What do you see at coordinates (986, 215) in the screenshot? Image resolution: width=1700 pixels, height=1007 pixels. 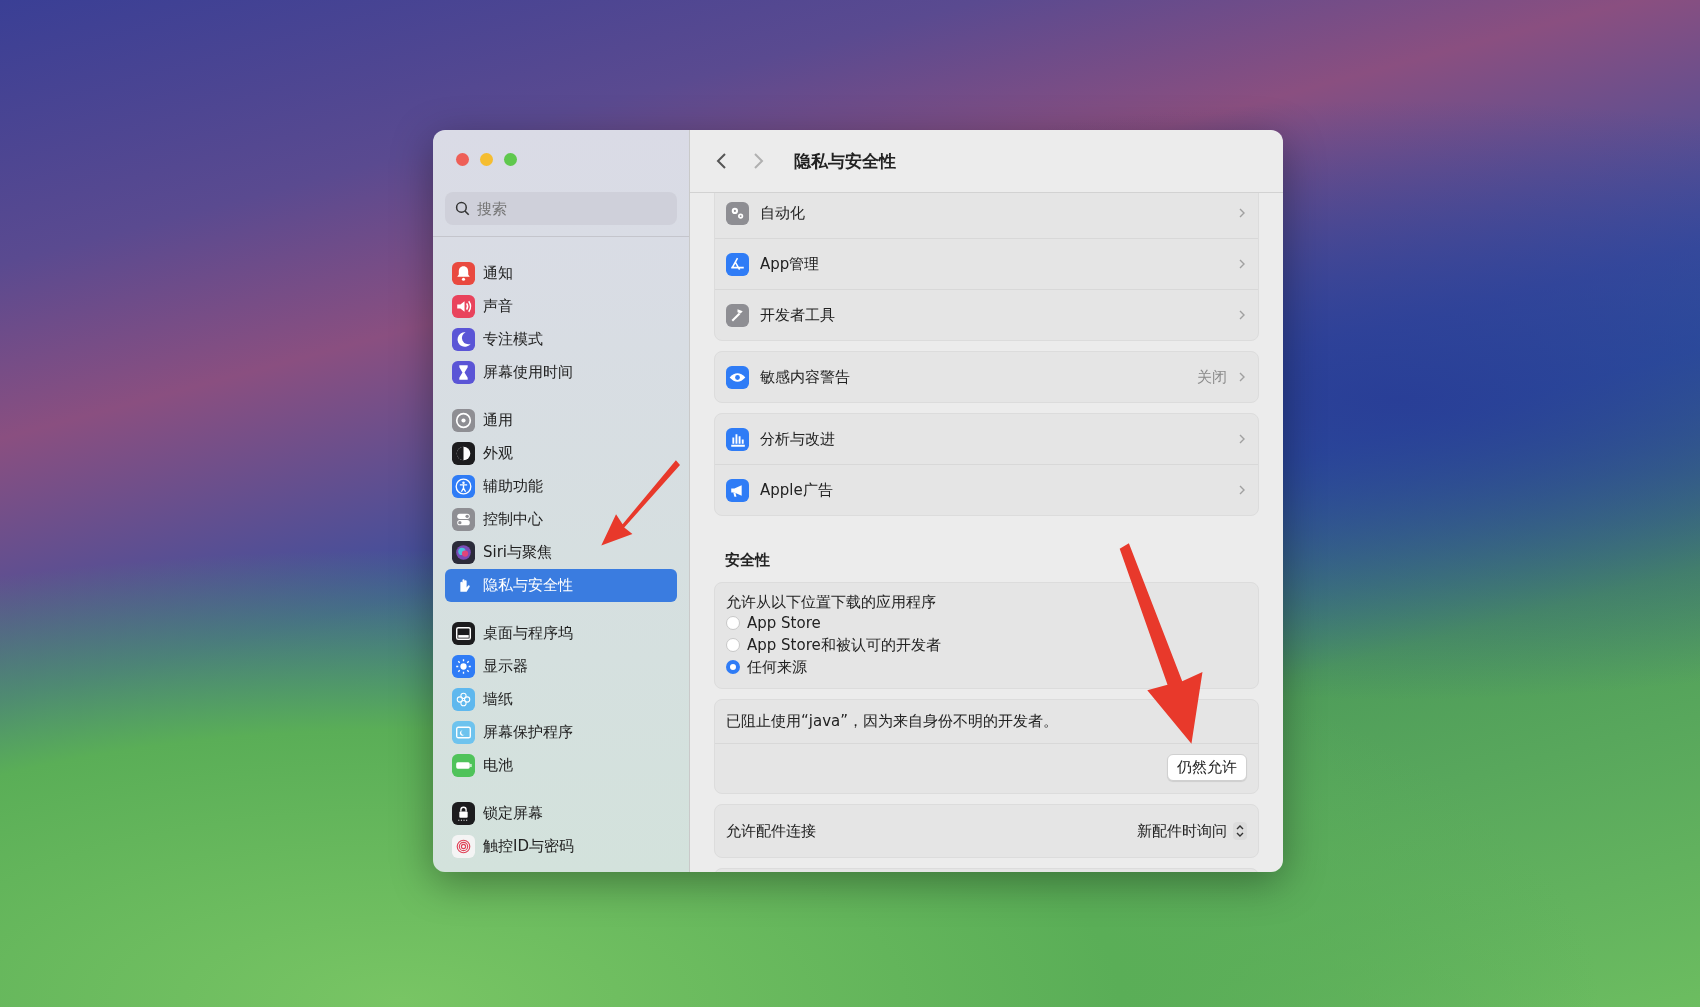 I see `settings-row: 自动化` at bounding box center [986, 215].